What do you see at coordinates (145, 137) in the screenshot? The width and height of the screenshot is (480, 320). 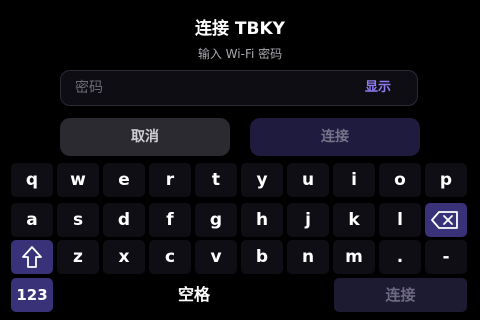 I see `cancel-button: 取消` at bounding box center [145, 137].